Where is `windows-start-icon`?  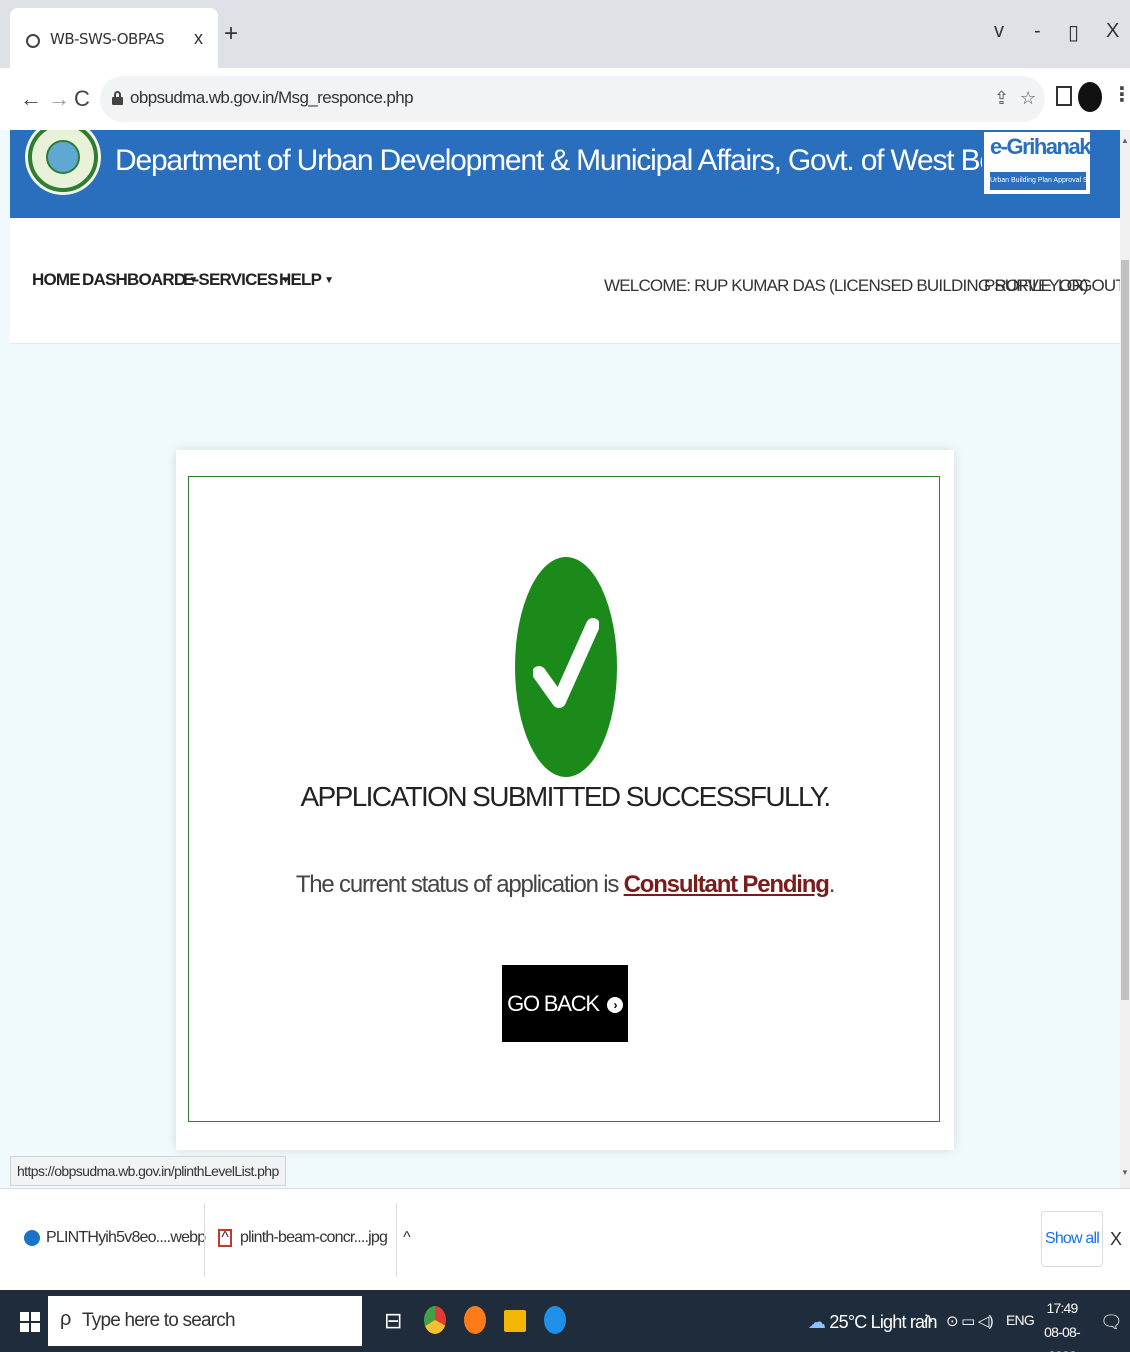 windows-start-icon is located at coordinates (30, 1322).